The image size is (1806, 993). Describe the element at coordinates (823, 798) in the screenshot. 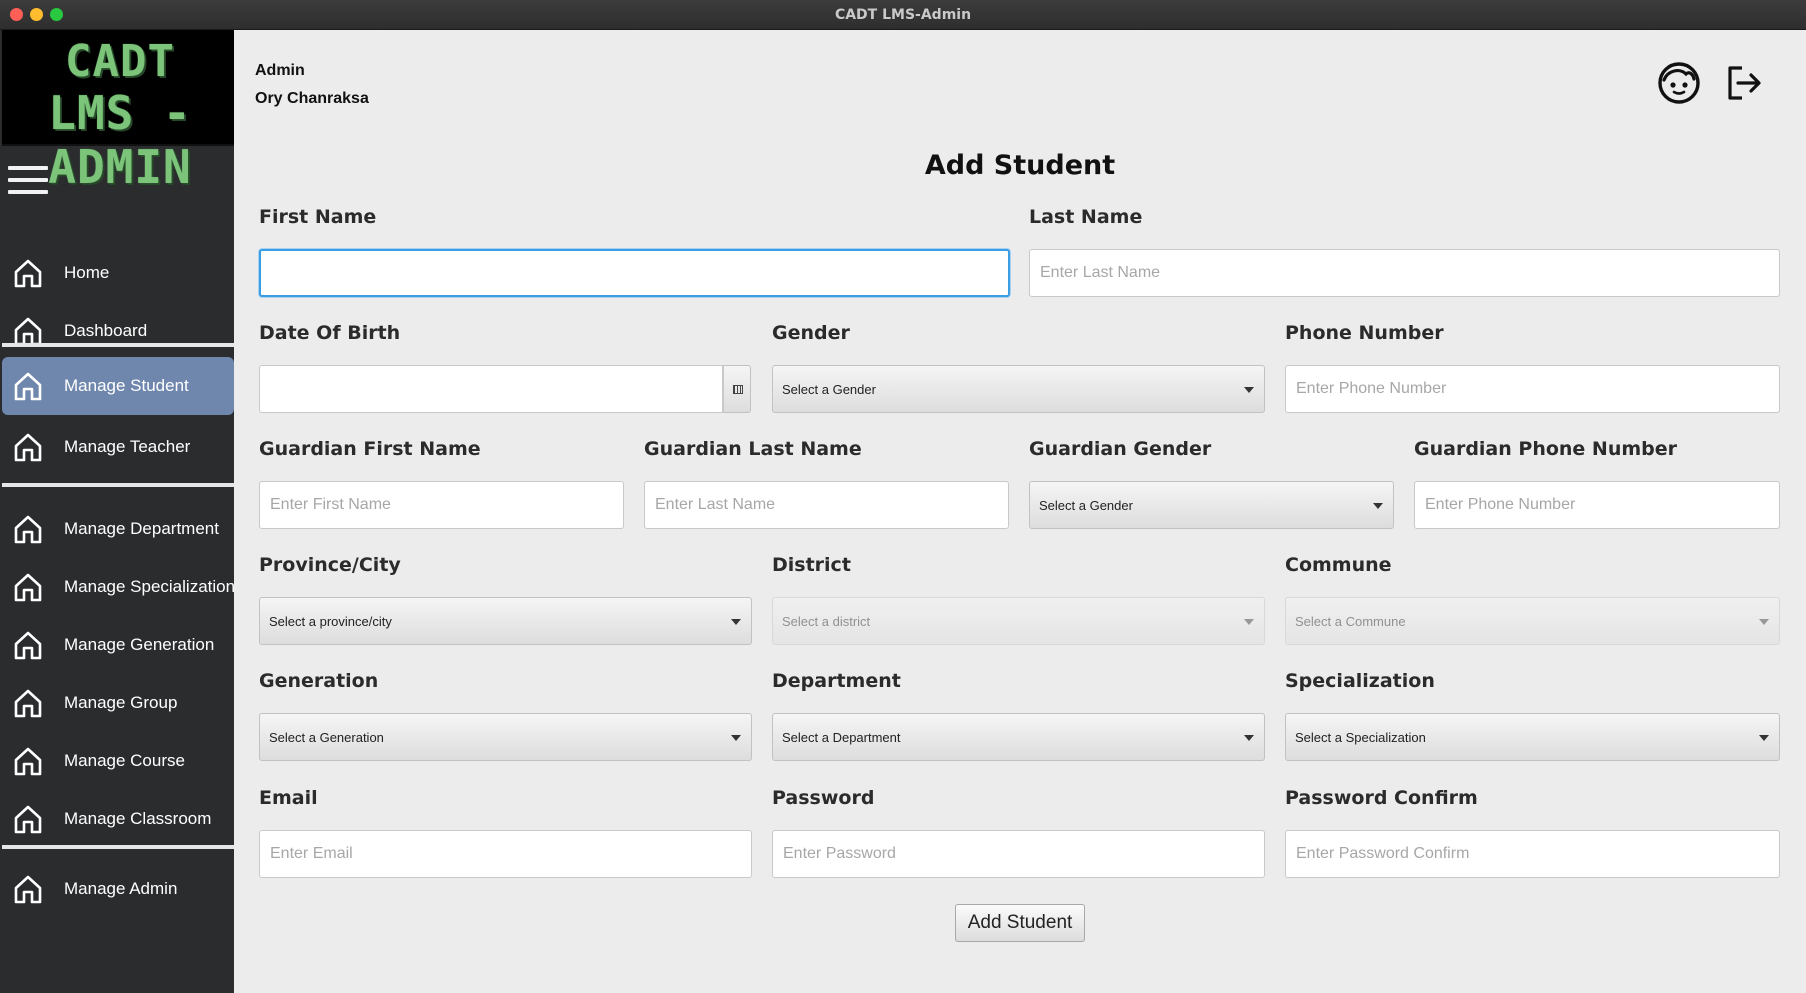

I see `password-label: Password` at that location.